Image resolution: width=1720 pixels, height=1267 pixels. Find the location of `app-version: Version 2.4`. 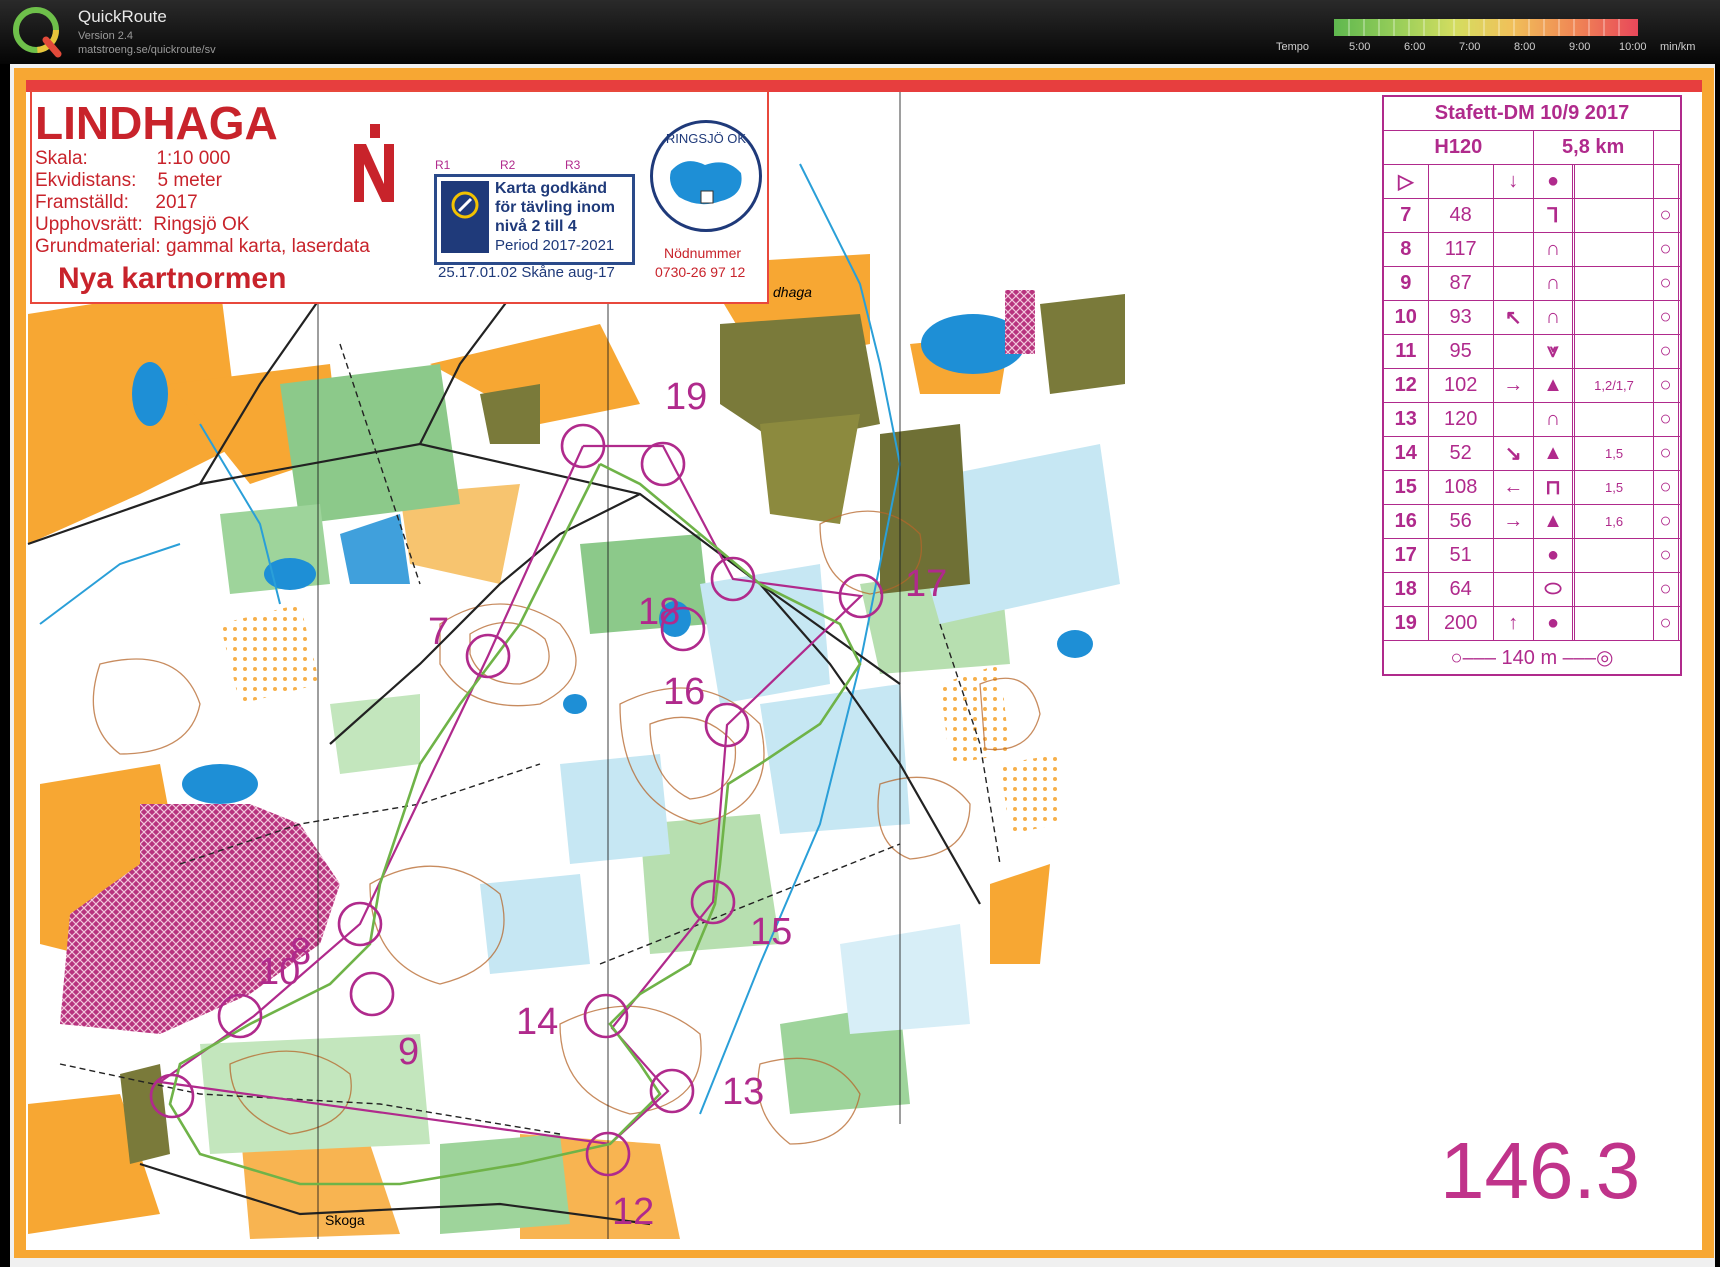

app-version: Version 2.4 is located at coordinates (106, 36).